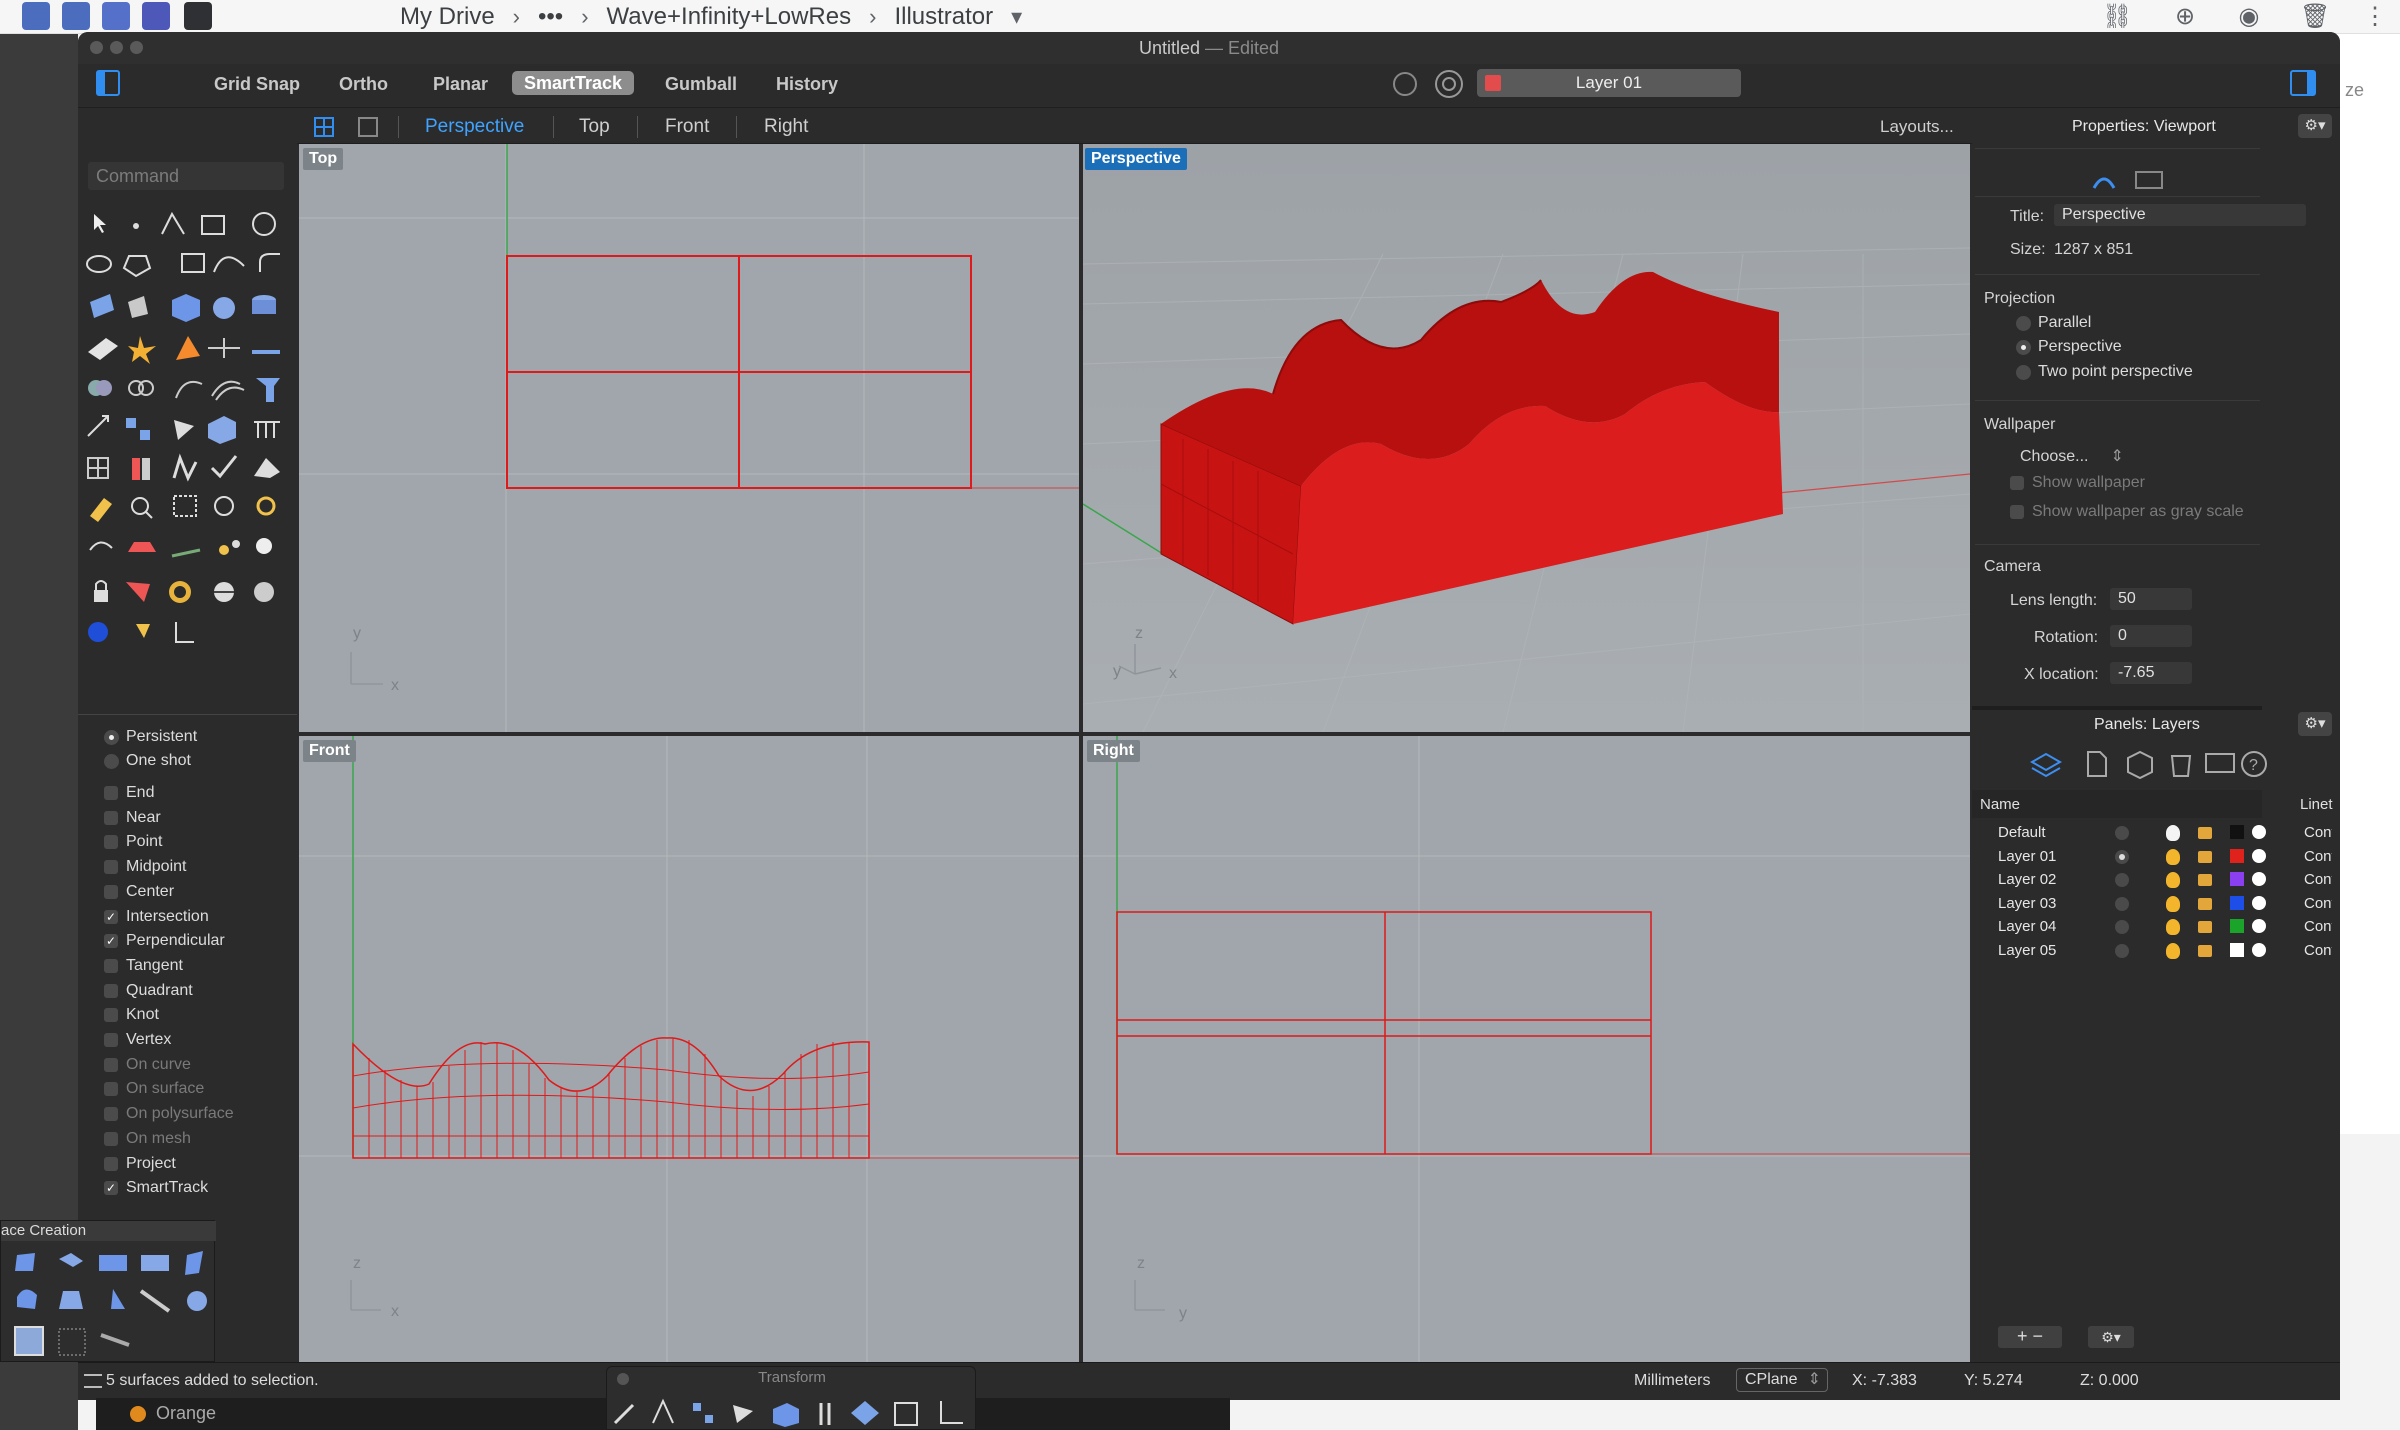 The width and height of the screenshot is (2400, 1430). I want to click on layer-row: Layer 03 Cont, so click(2152, 904).